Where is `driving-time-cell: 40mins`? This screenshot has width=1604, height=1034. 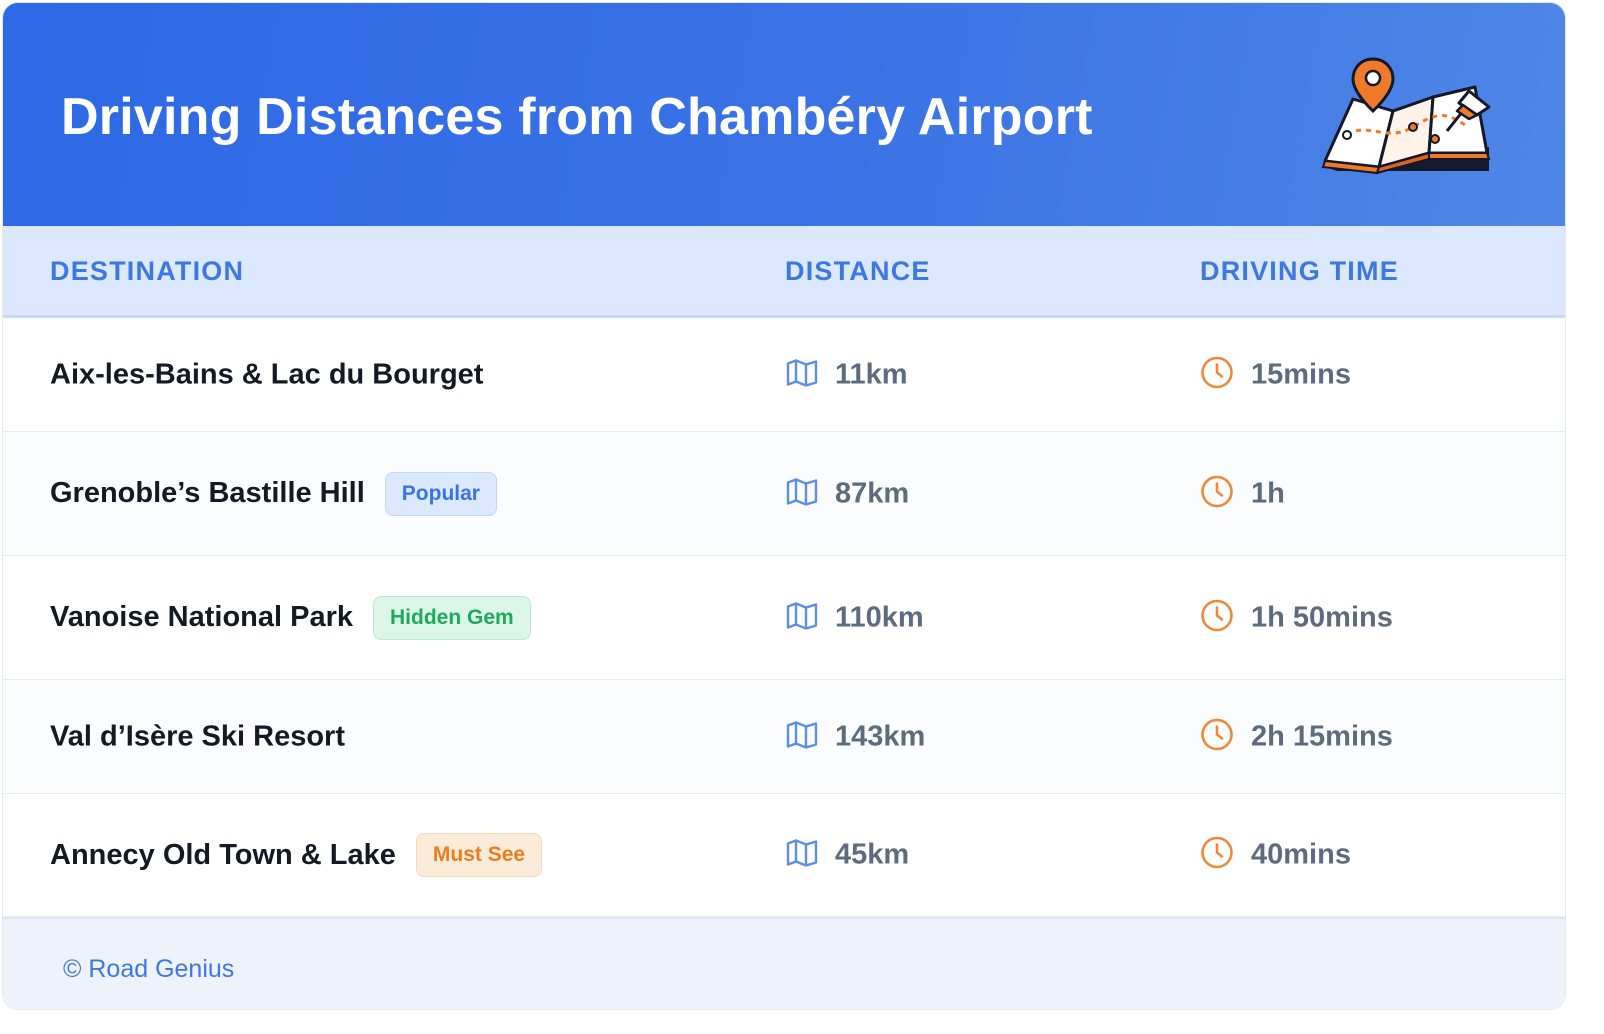 driving-time-cell: 40mins is located at coordinates (1275, 855).